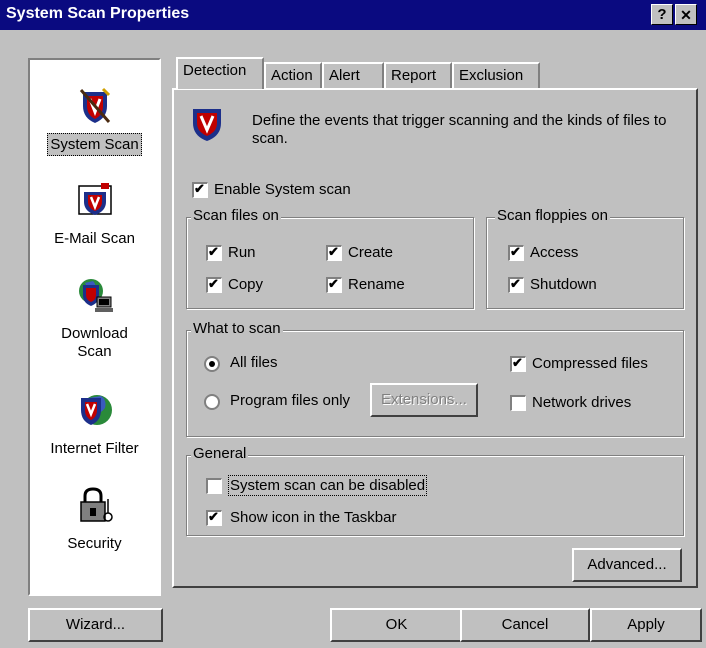 The width and height of the screenshot is (706, 648). What do you see at coordinates (554, 252) in the screenshot?
I see `access-label: Access` at bounding box center [554, 252].